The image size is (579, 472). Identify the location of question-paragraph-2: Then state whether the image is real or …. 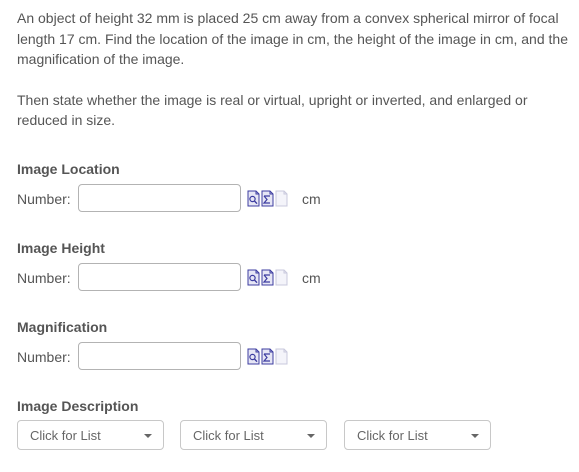
(272, 110).